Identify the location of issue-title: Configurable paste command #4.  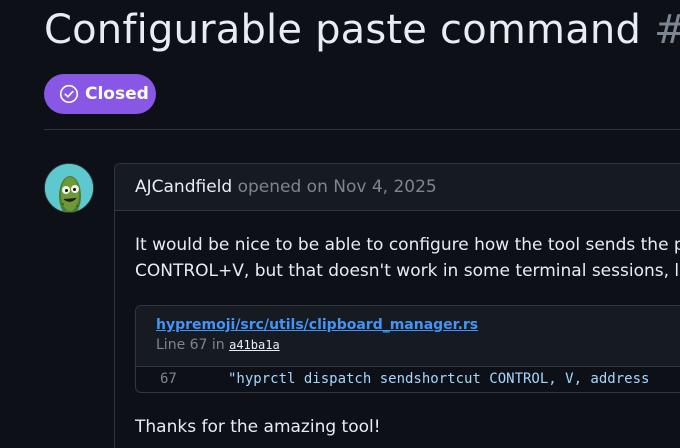
(362, 30).